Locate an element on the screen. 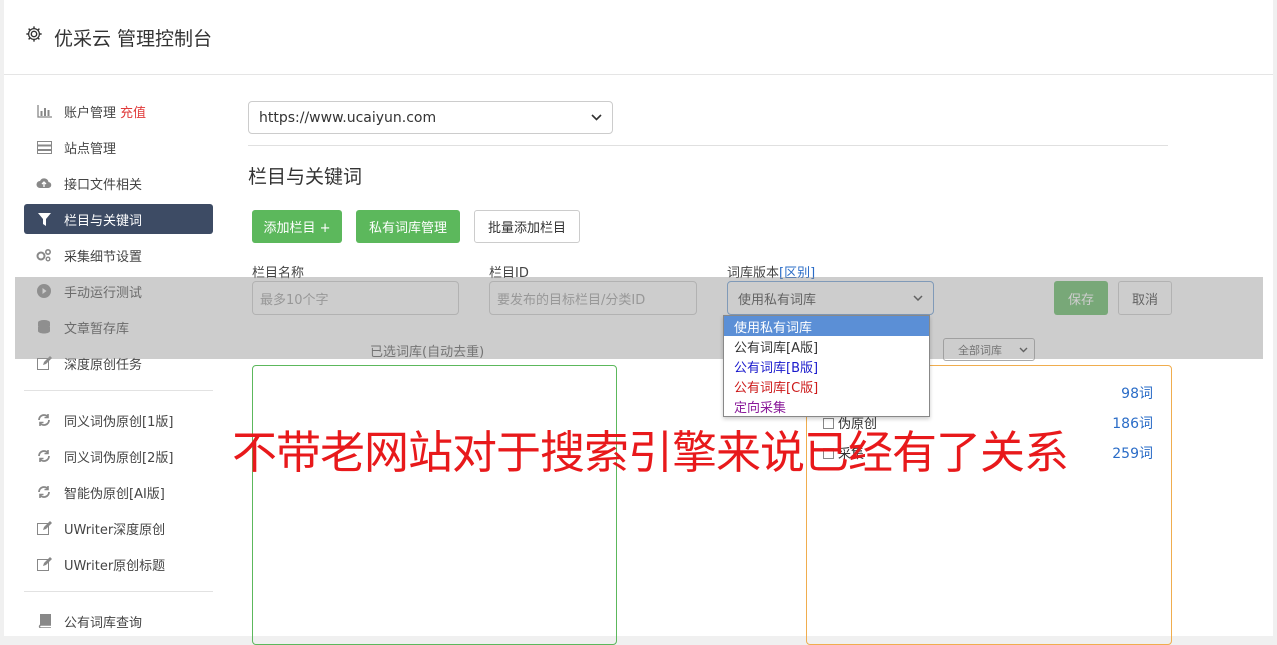 Image resolution: width=1277 pixels, height=645 pixels. sidebar-item-label: UWriter原创标题 is located at coordinates (115, 566).